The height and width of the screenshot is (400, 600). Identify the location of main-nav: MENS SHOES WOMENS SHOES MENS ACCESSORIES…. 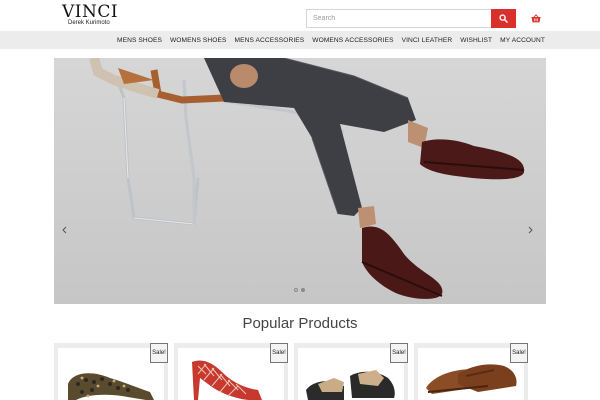
(300, 40).